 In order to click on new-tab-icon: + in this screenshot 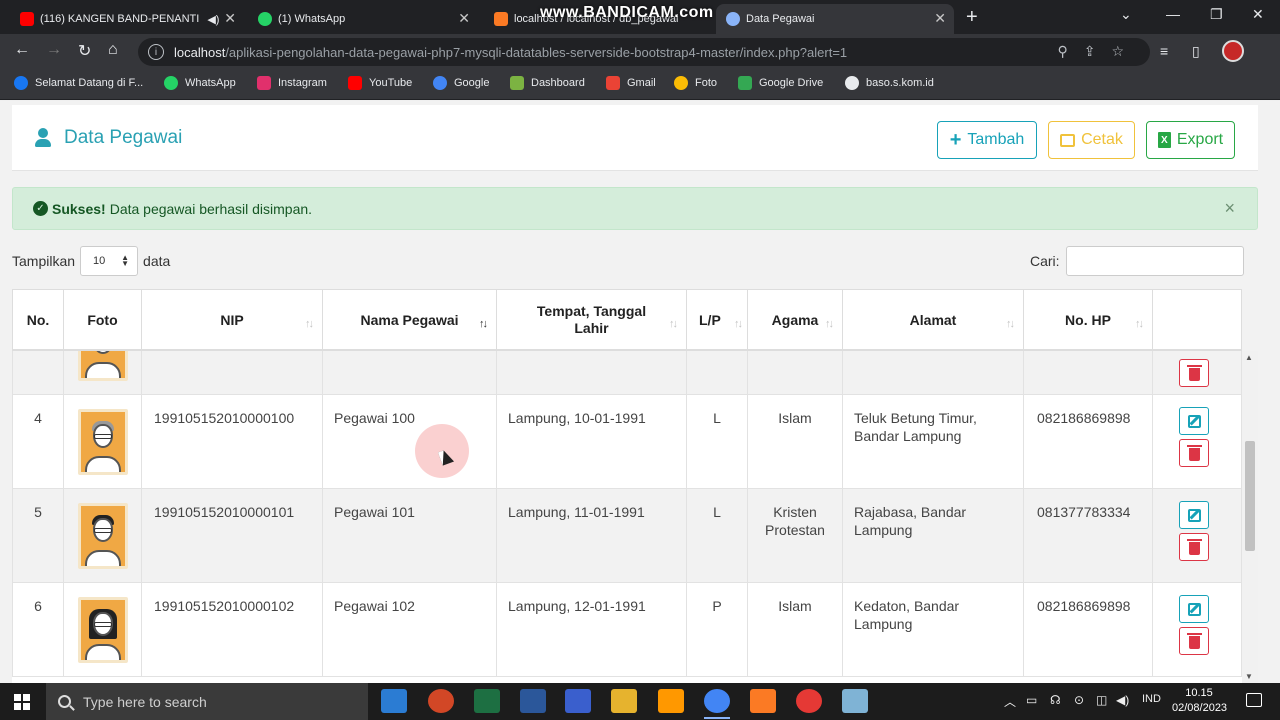, I will do `click(972, 17)`.